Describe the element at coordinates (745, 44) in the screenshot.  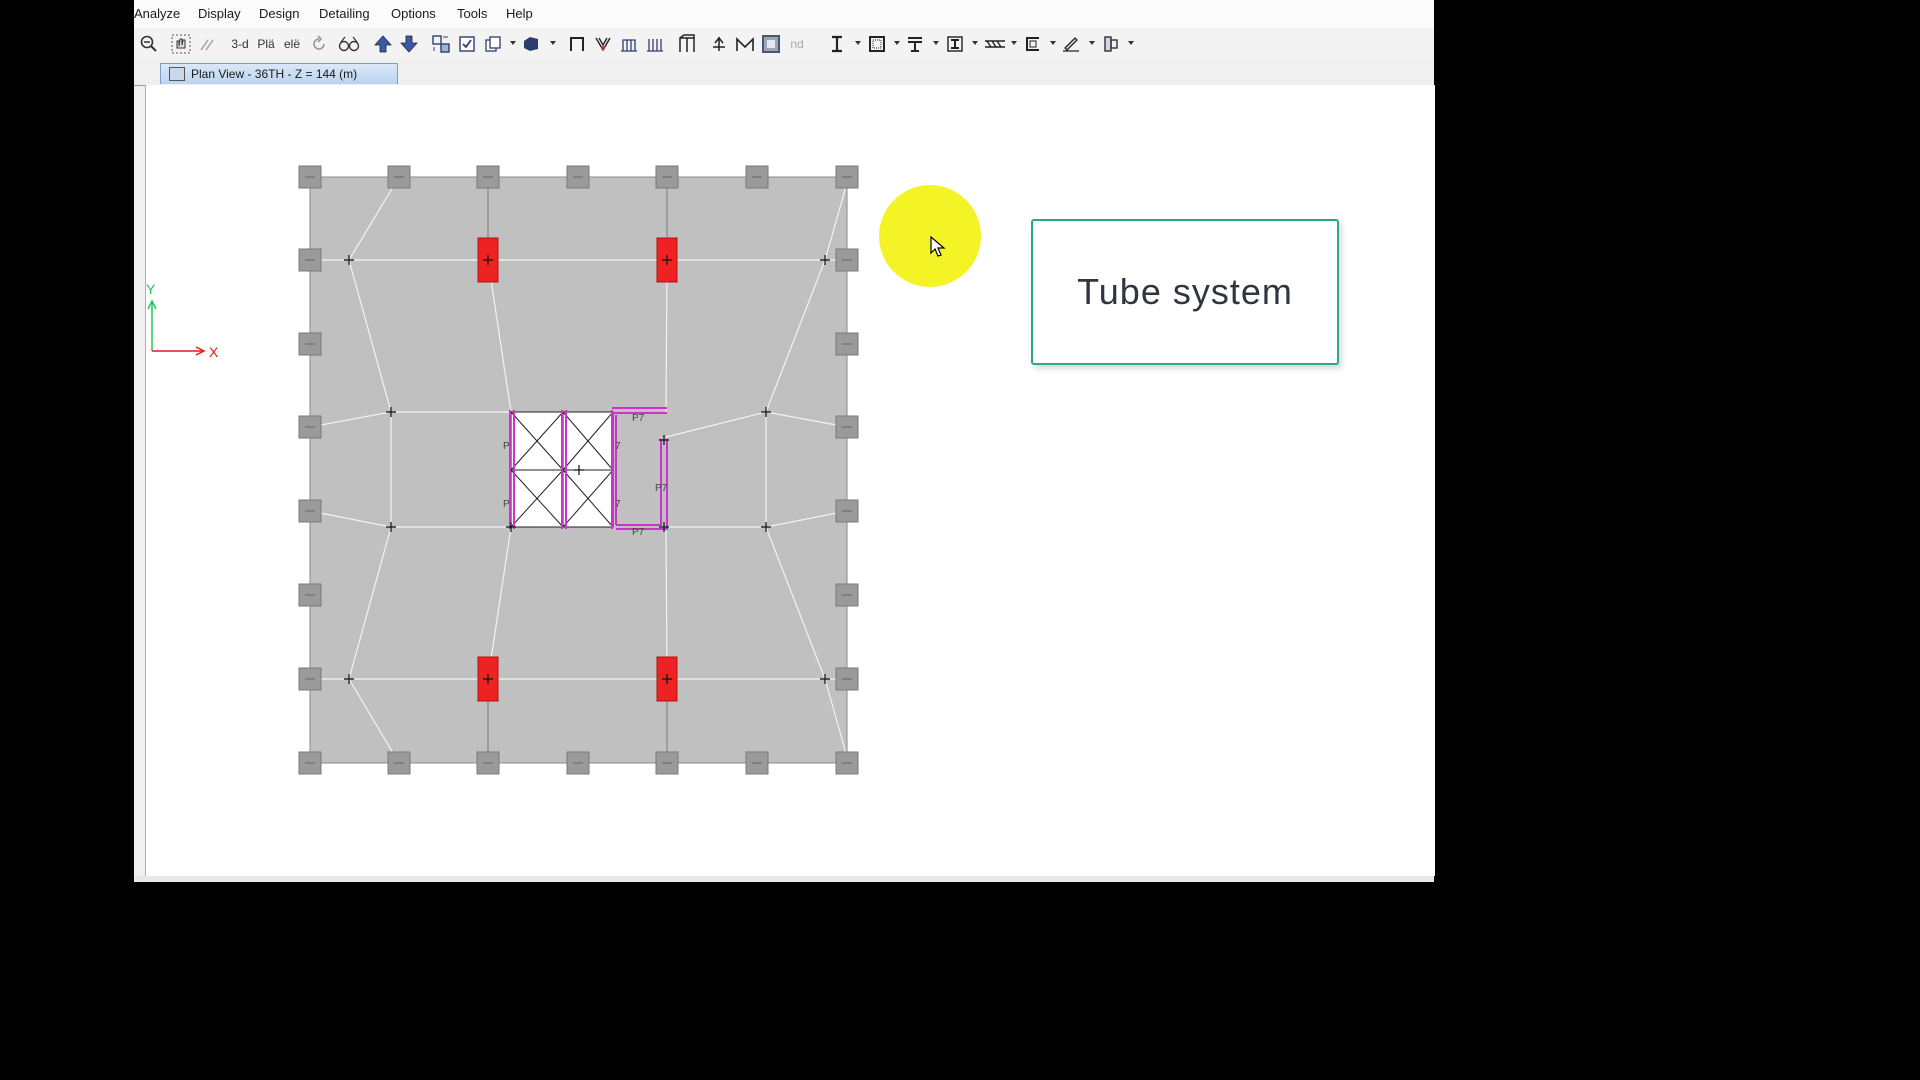
I see `moment-icon` at that location.